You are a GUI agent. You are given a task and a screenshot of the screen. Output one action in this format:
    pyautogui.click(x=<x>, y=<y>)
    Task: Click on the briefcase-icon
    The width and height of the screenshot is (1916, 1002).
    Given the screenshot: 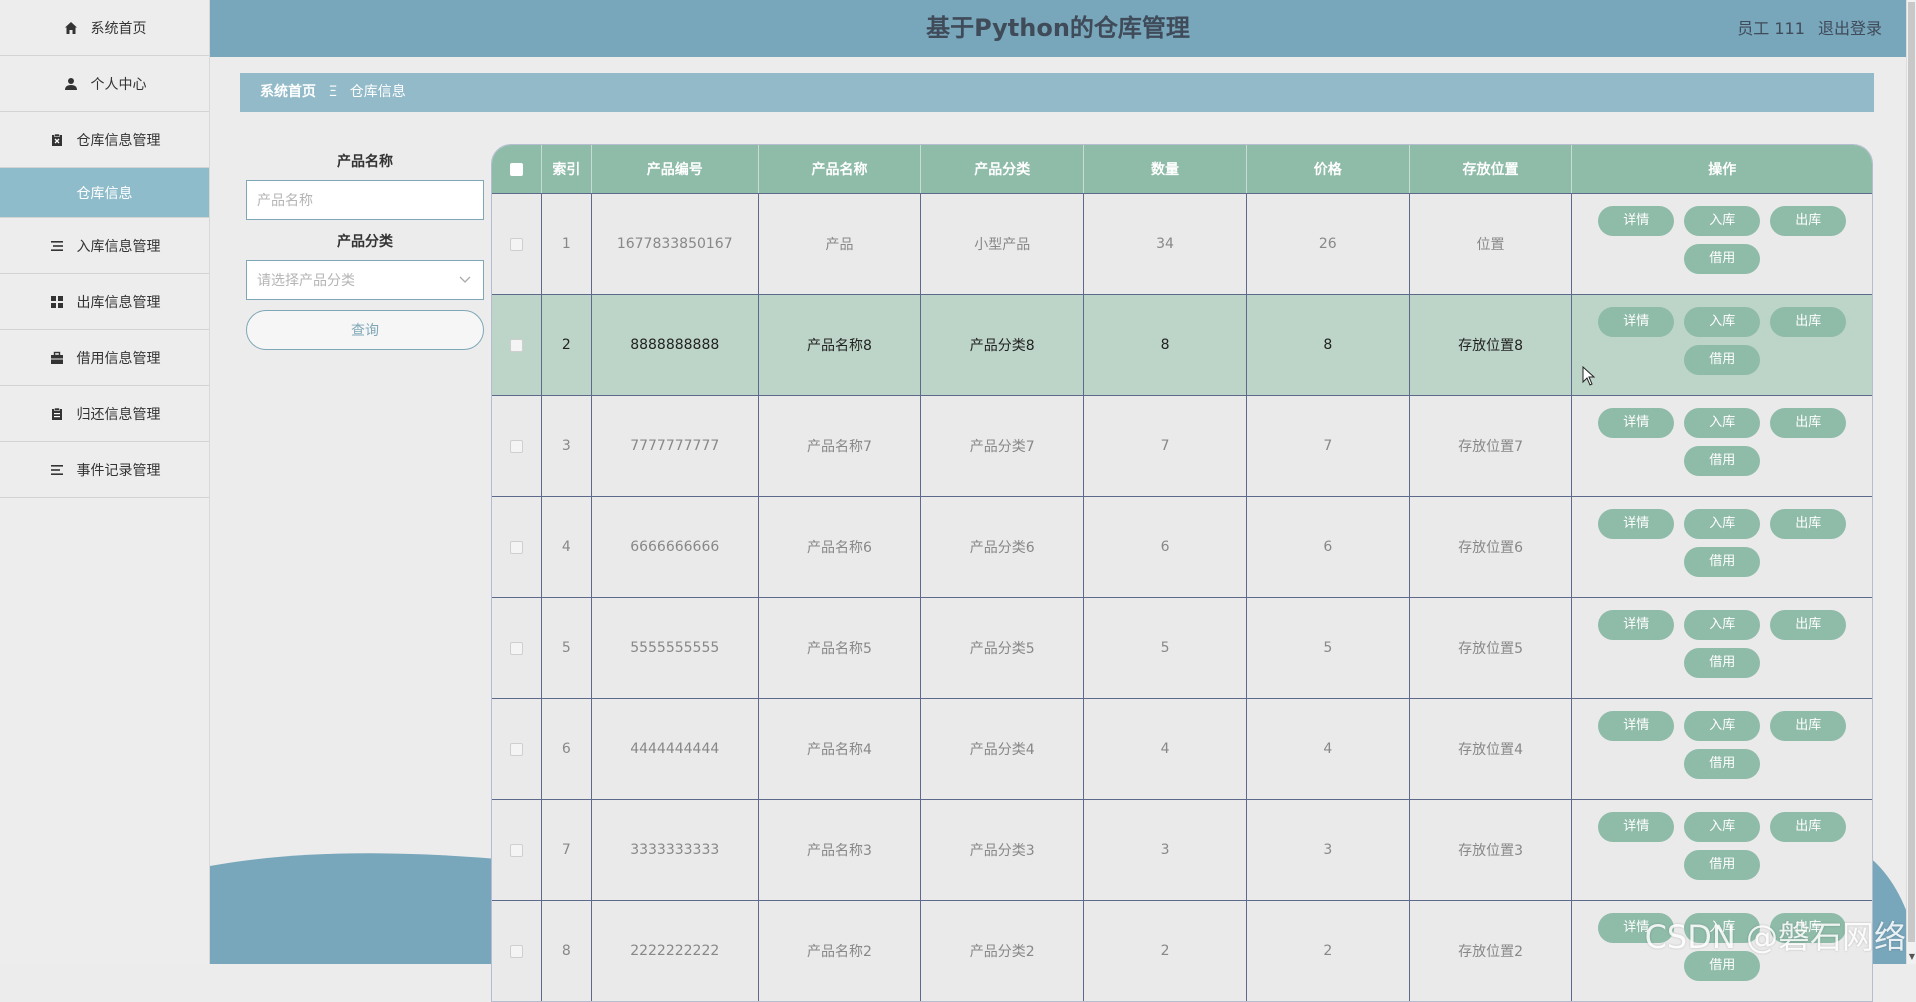 What is the action you would take?
    pyautogui.click(x=57, y=358)
    